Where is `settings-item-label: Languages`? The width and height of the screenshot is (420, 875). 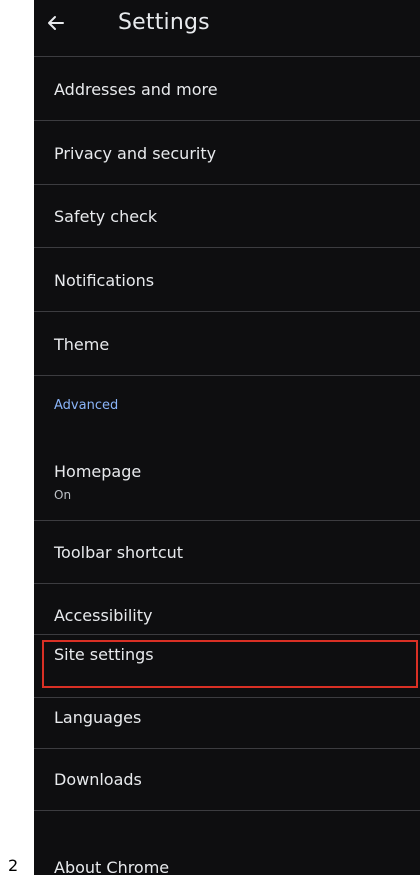 settings-item-label: Languages is located at coordinates (98, 717).